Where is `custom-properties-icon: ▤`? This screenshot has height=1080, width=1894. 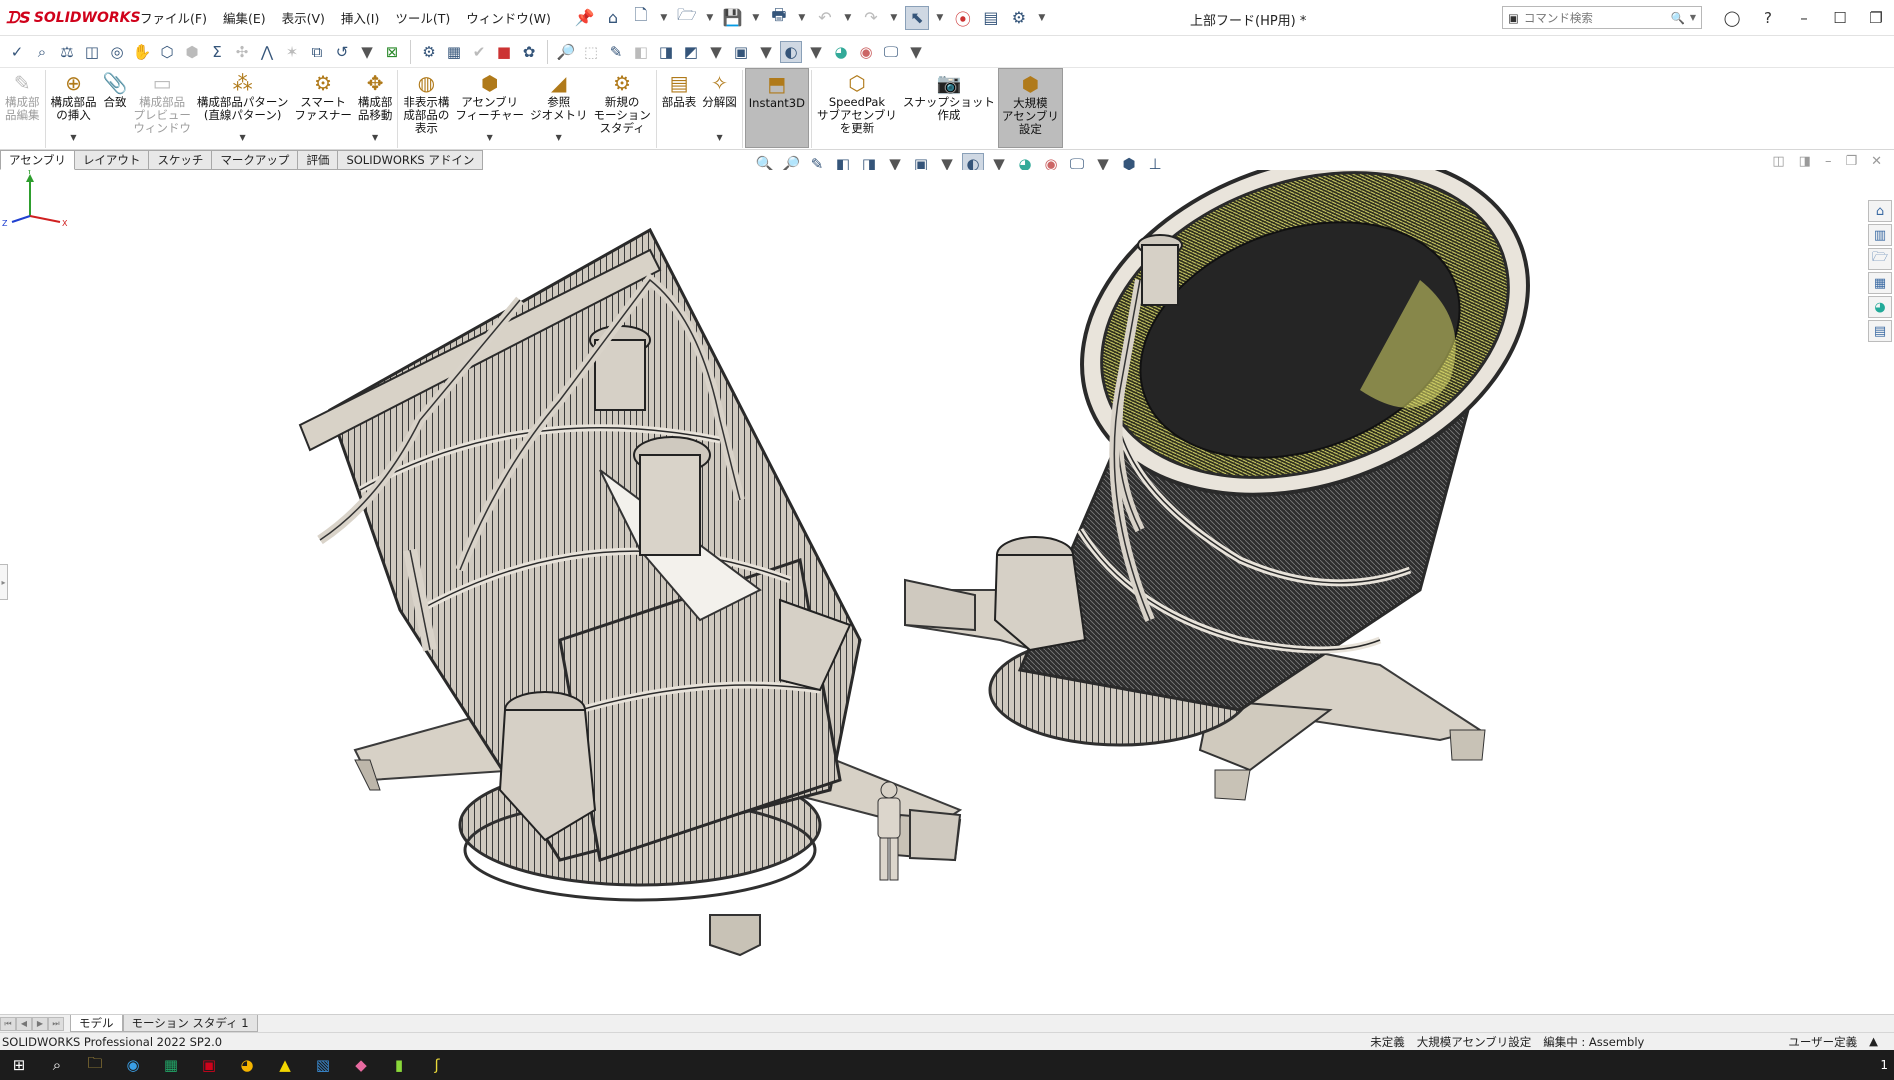
custom-properties-icon: ▤ is located at coordinates (1880, 331).